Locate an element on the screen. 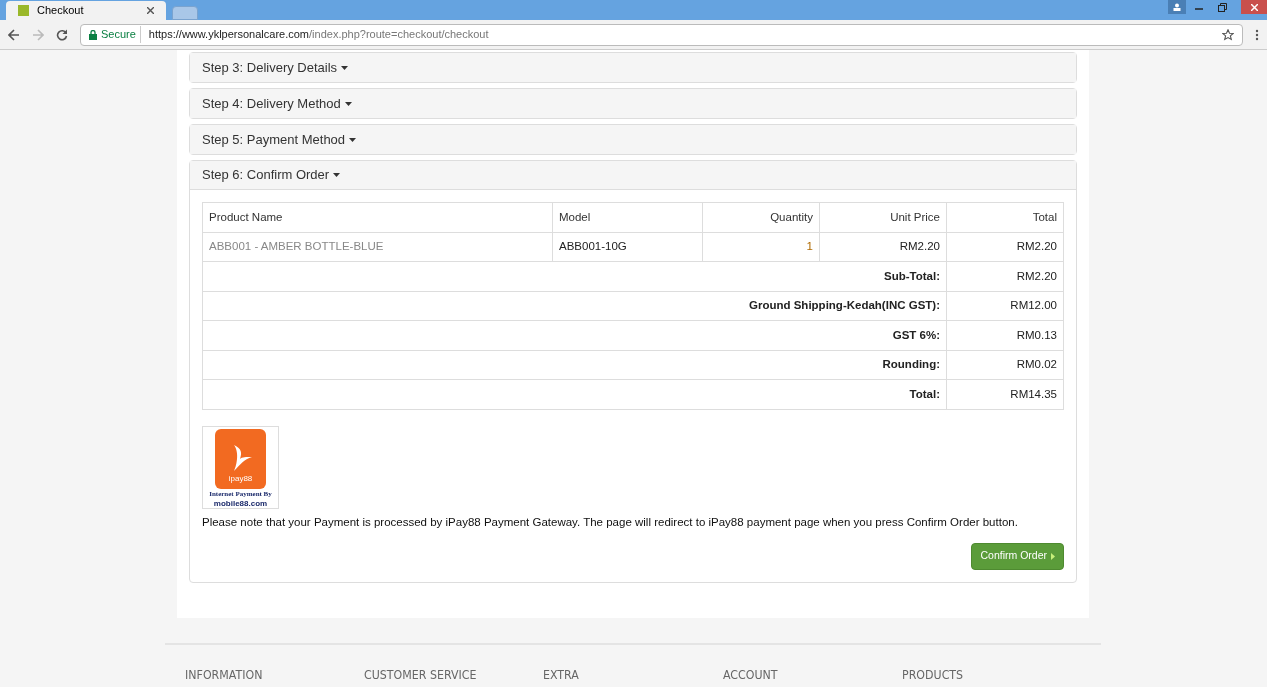  menu-icon is located at coordinates (1257, 34).